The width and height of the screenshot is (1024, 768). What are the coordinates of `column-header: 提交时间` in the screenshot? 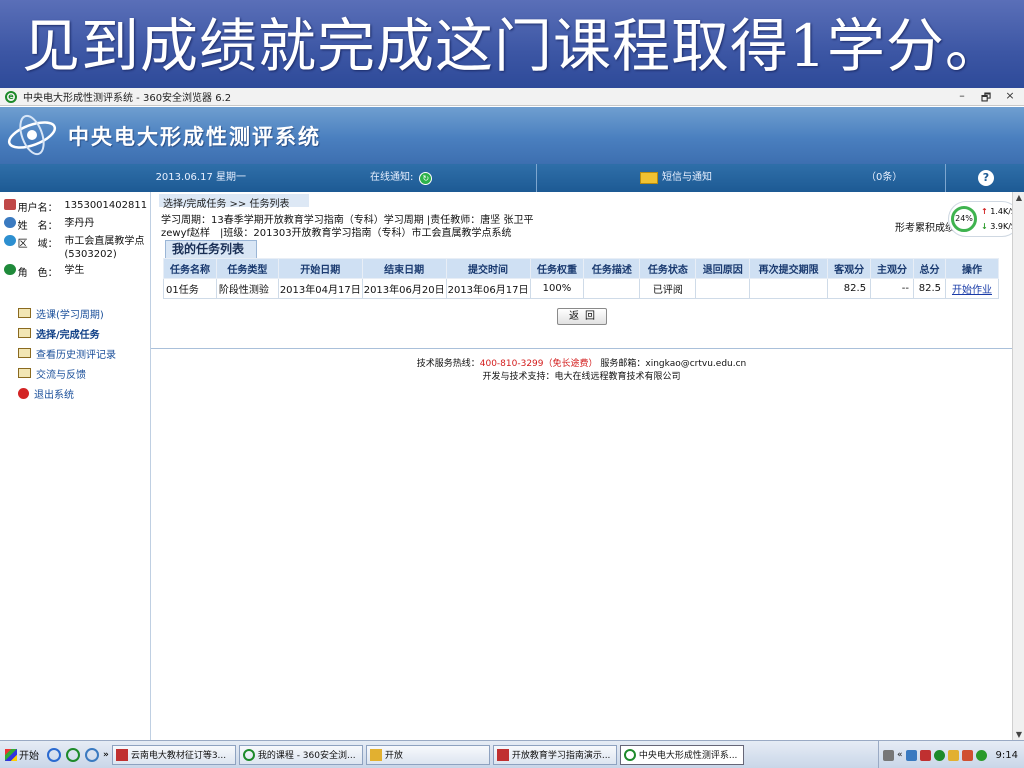 It's located at (488, 268).